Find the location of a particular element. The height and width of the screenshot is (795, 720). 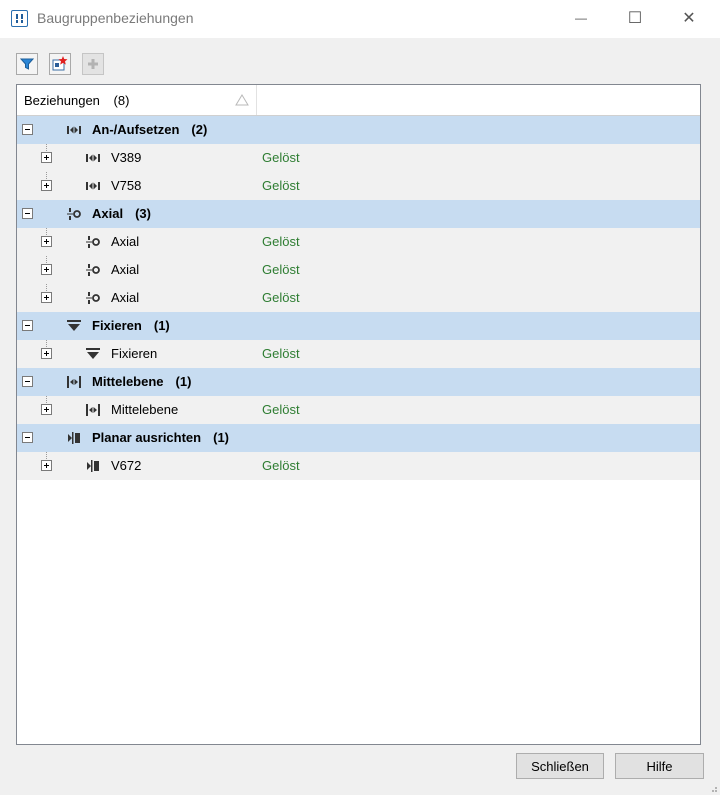

close-button: Schließen is located at coordinates (560, 766).